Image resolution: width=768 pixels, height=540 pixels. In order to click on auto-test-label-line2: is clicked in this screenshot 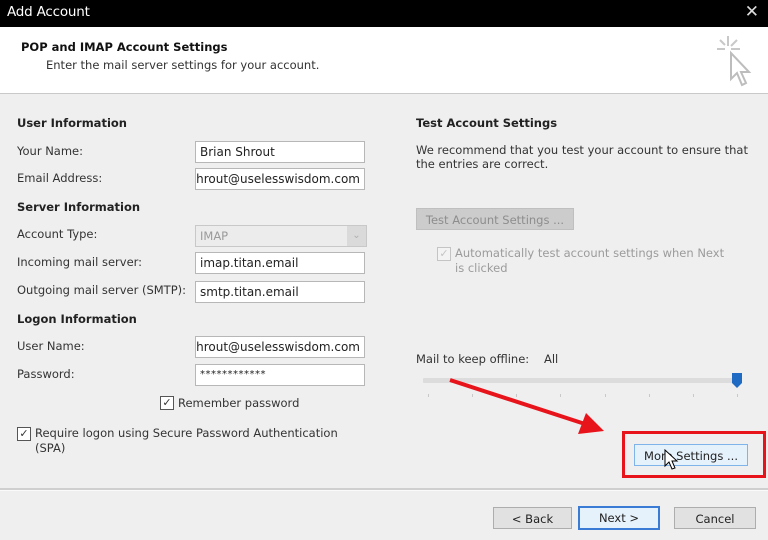, I will do `click(481, 268)`.